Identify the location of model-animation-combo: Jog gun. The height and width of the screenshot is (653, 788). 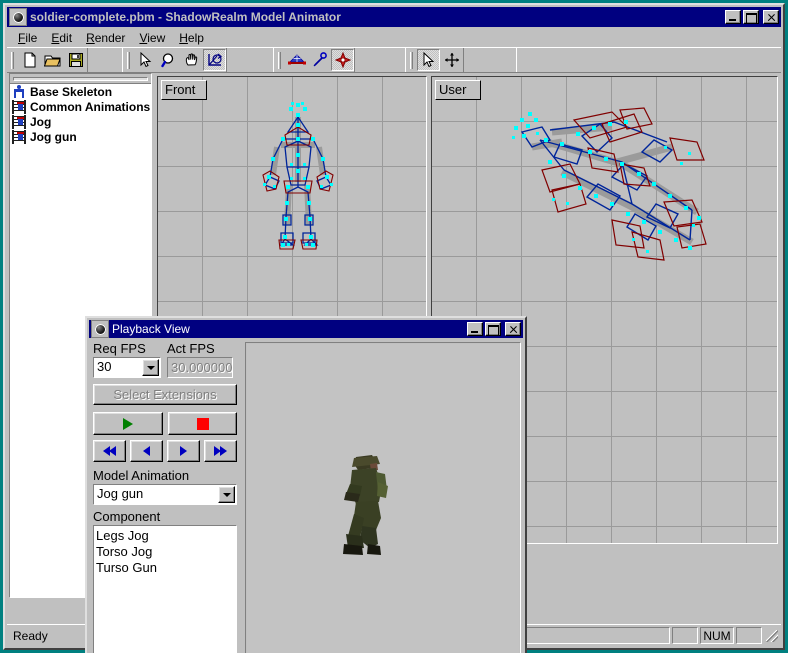
(165, 494).